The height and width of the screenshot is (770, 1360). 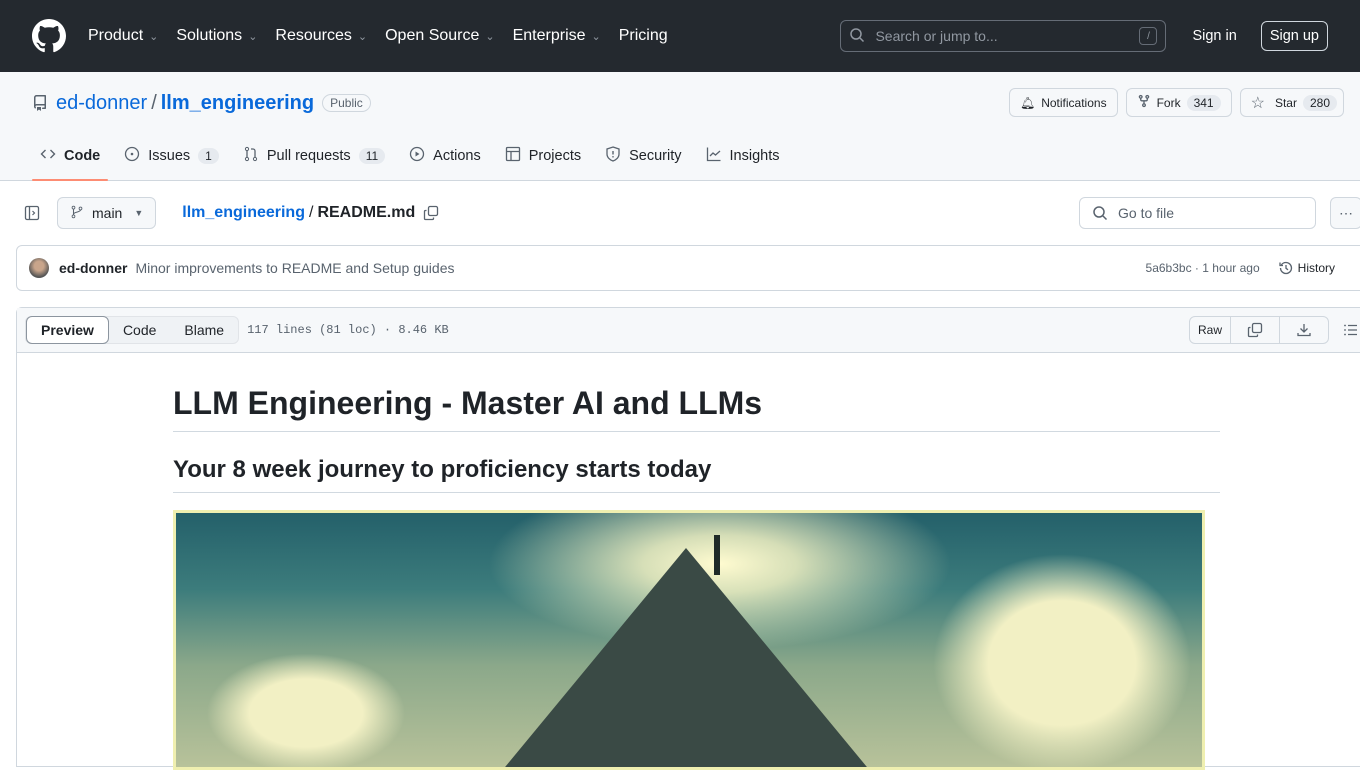 I want to click on view-mode-toggle: Preview Code Blame, so click(x=132, y=330).